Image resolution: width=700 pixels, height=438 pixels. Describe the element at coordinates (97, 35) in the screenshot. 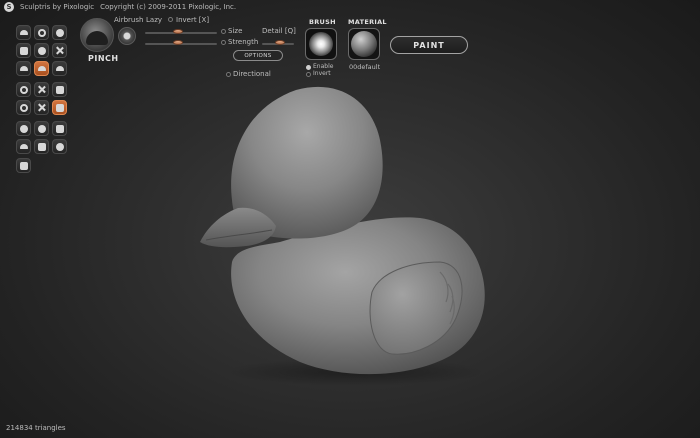

I see `current-brush-icon` at that location.